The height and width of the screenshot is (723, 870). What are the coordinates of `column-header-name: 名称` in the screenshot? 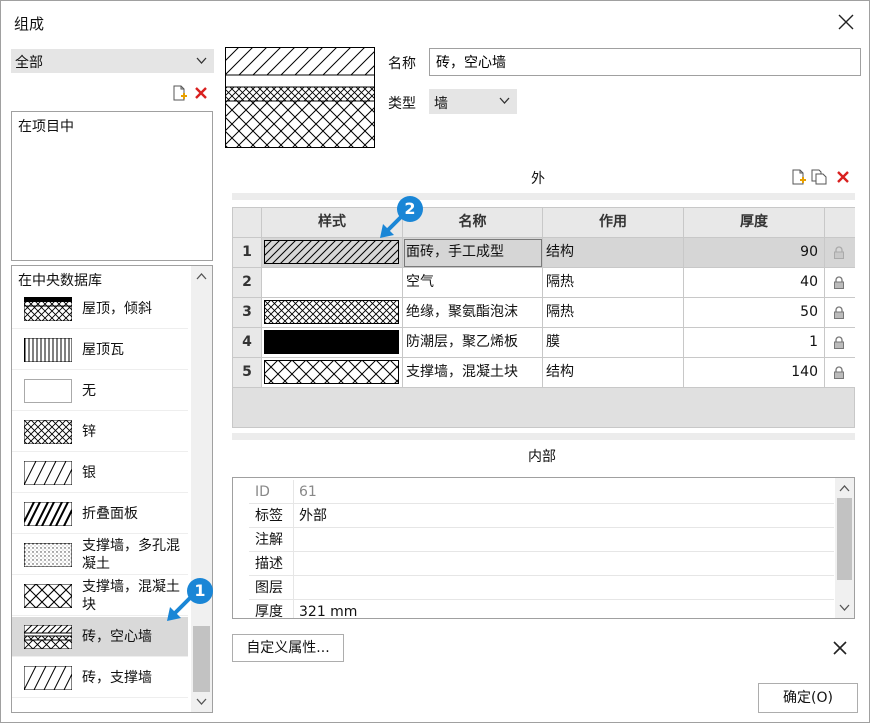 It's located at (473, 223).